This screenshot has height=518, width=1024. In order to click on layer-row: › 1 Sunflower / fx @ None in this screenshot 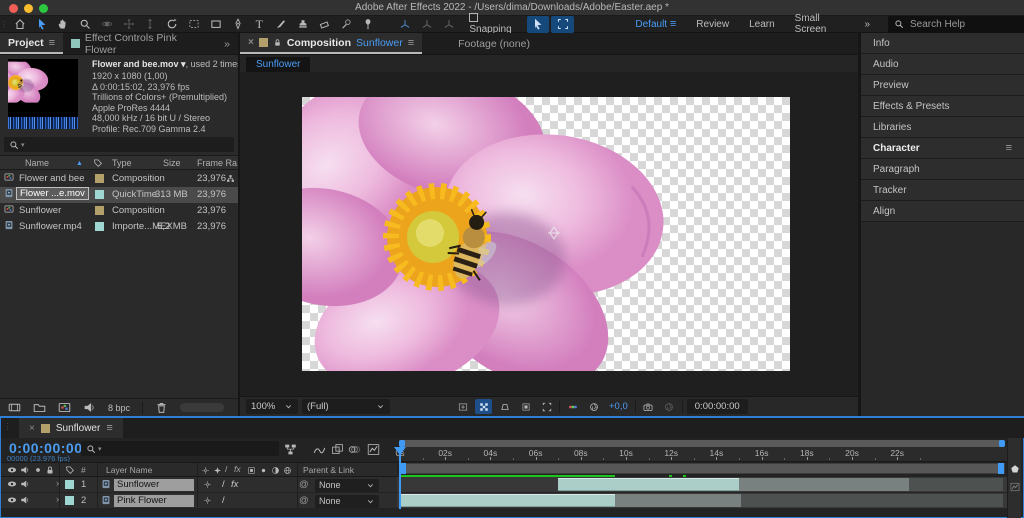, I will do `click(199, 485)`.